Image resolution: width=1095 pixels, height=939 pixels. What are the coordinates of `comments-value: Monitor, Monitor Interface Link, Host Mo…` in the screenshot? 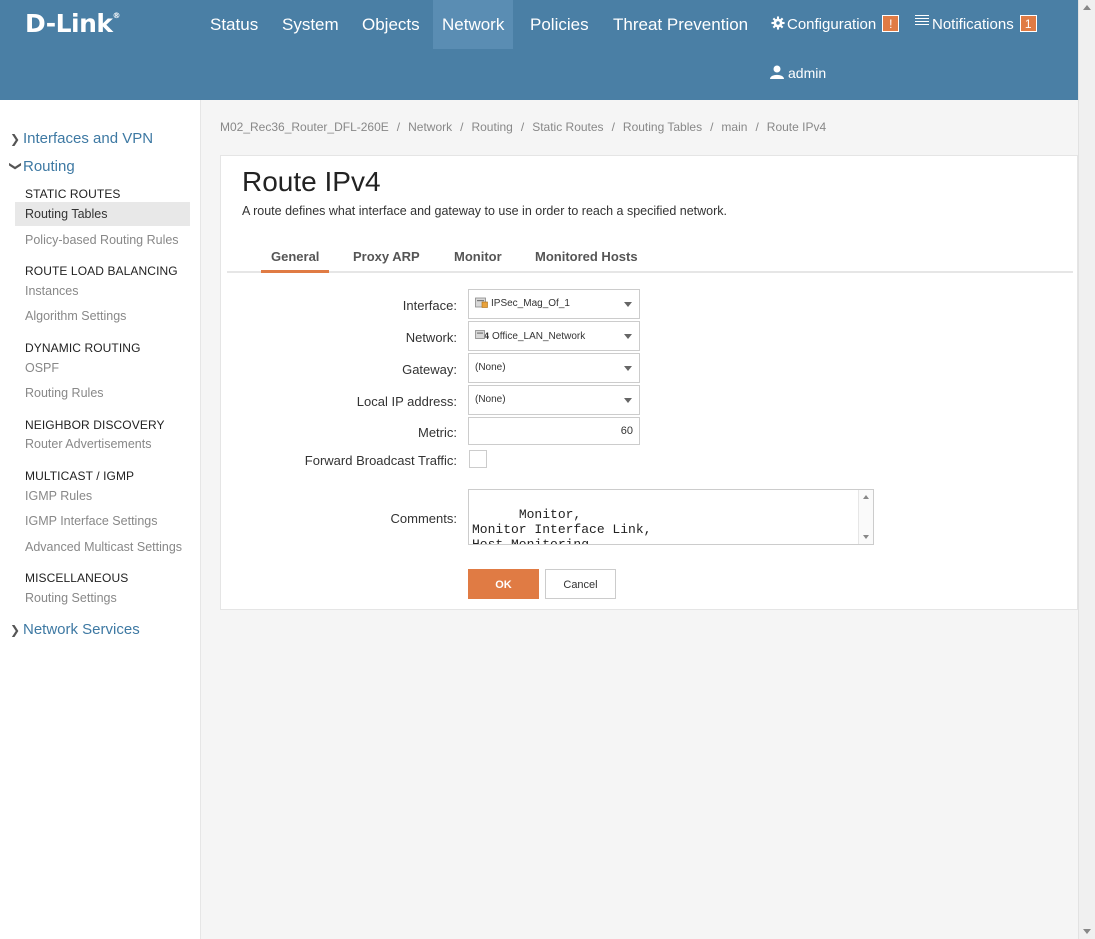 It's located at (562, 526).